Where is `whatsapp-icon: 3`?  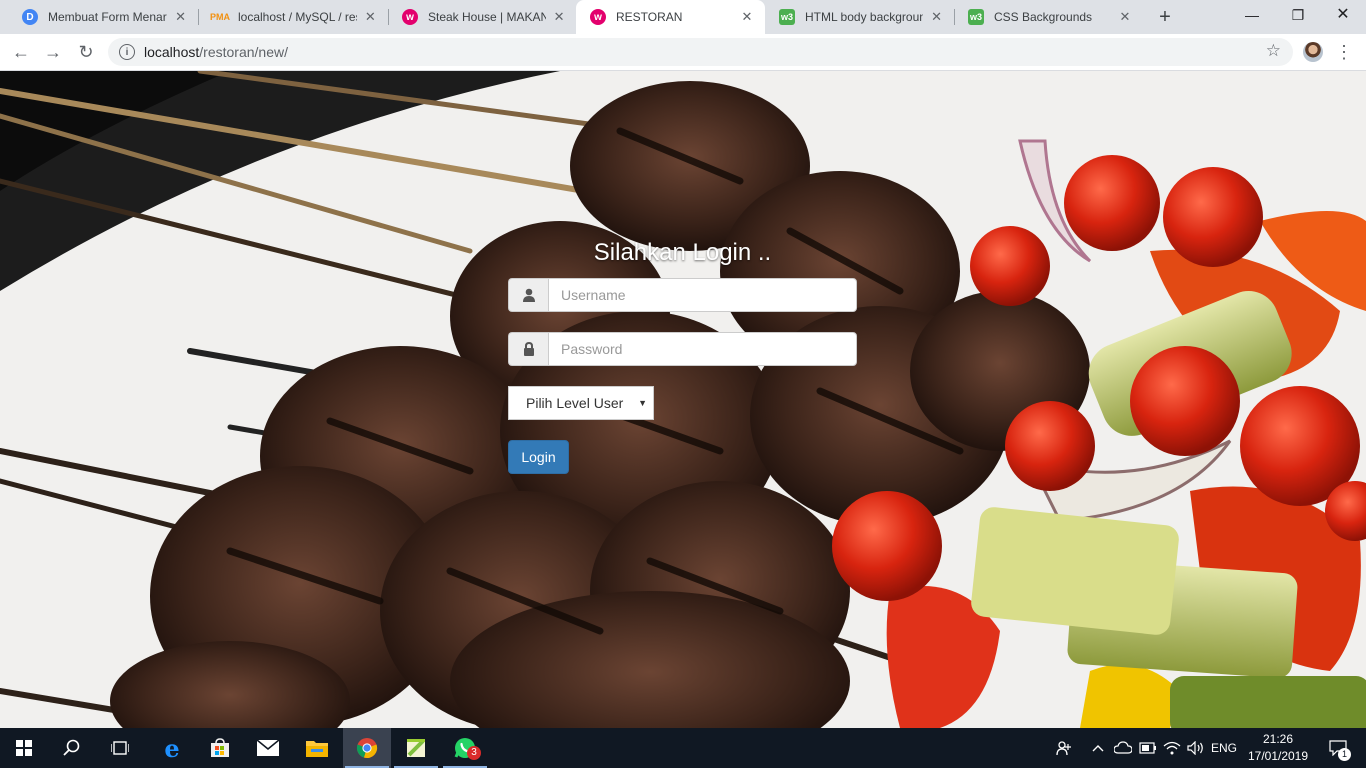
whatsapp-icon: 3 is located at coordinates (465, 748).